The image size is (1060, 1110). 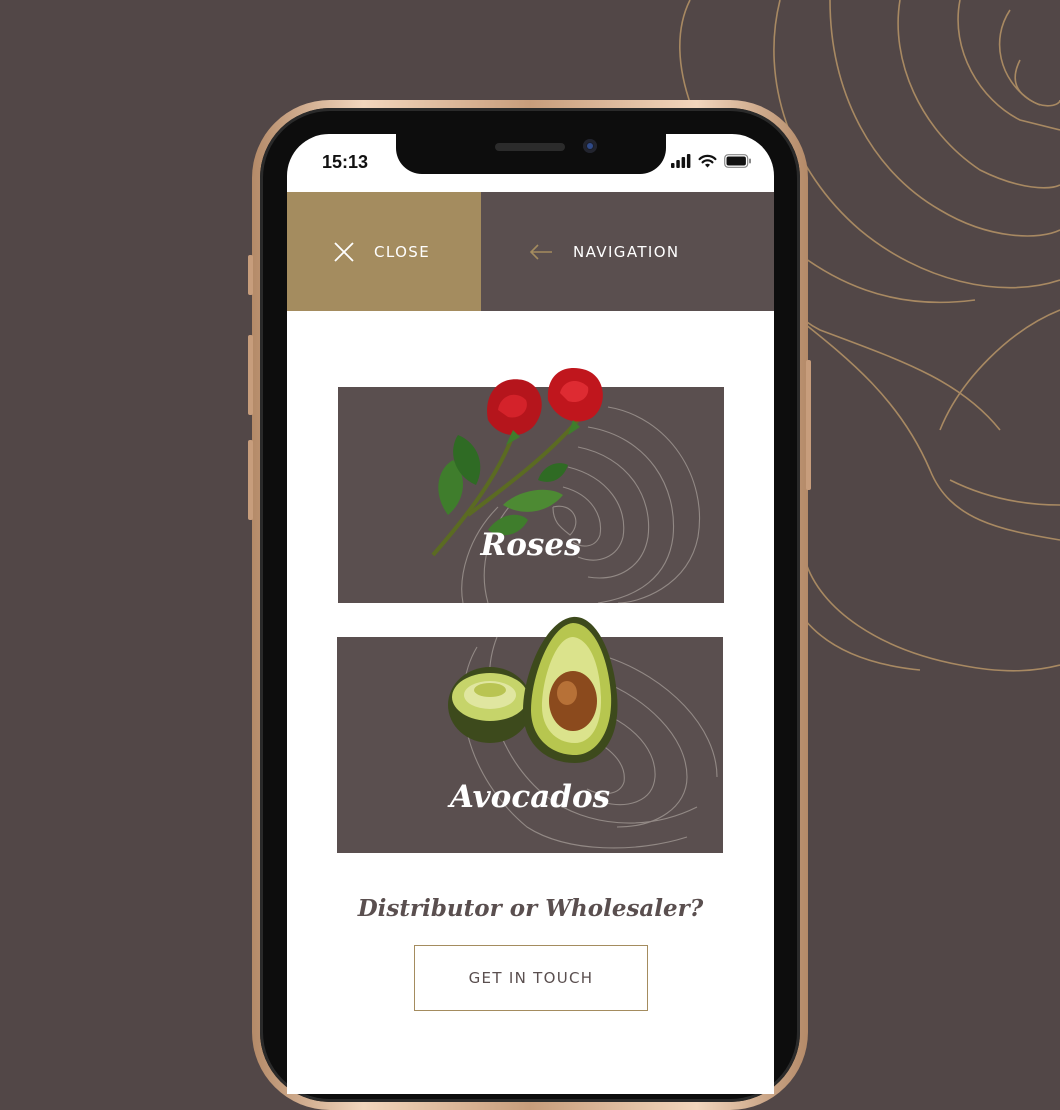 I want to click on distributor-question: Distributor or Wholesaler?, so click(x=530, y=908).